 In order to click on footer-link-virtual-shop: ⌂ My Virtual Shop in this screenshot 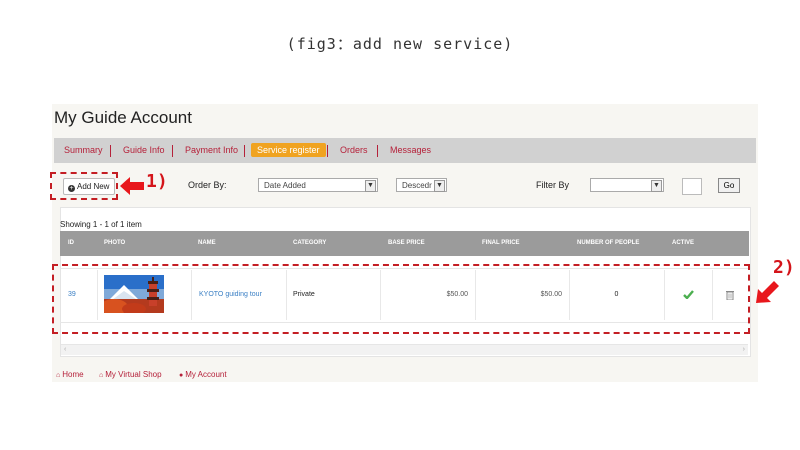, I will do `click(130, 374)`.